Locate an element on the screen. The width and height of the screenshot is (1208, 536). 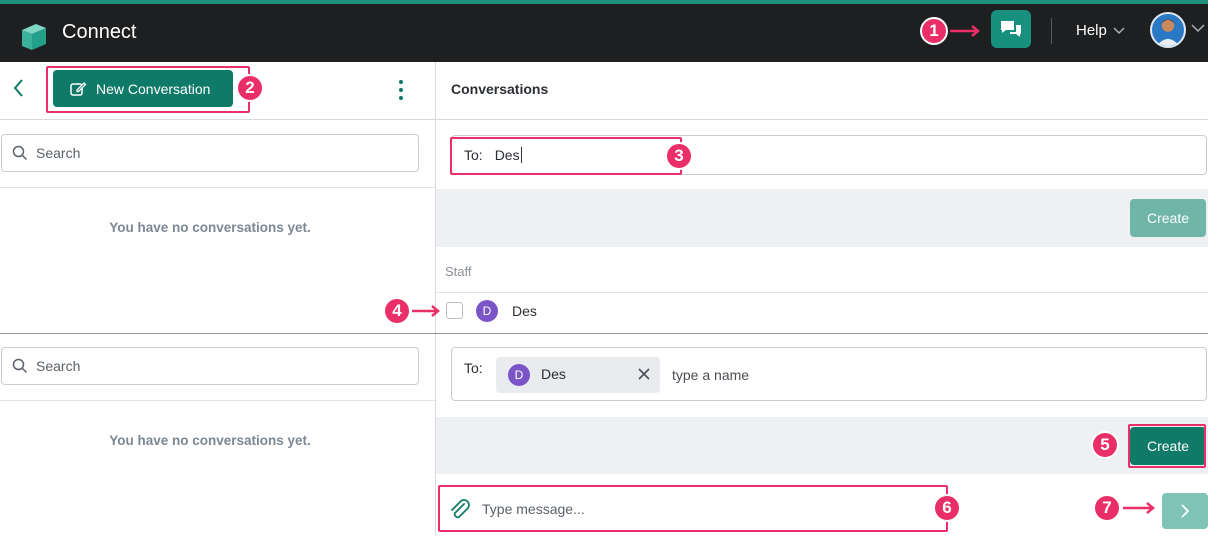
more-vertical-icon is located at coordinates (401, 90).